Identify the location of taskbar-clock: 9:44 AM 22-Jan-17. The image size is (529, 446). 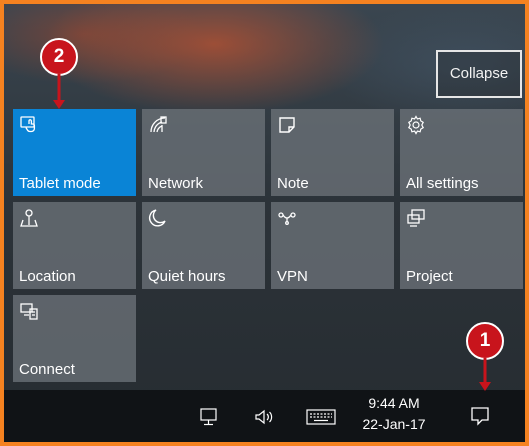
(394, 414).